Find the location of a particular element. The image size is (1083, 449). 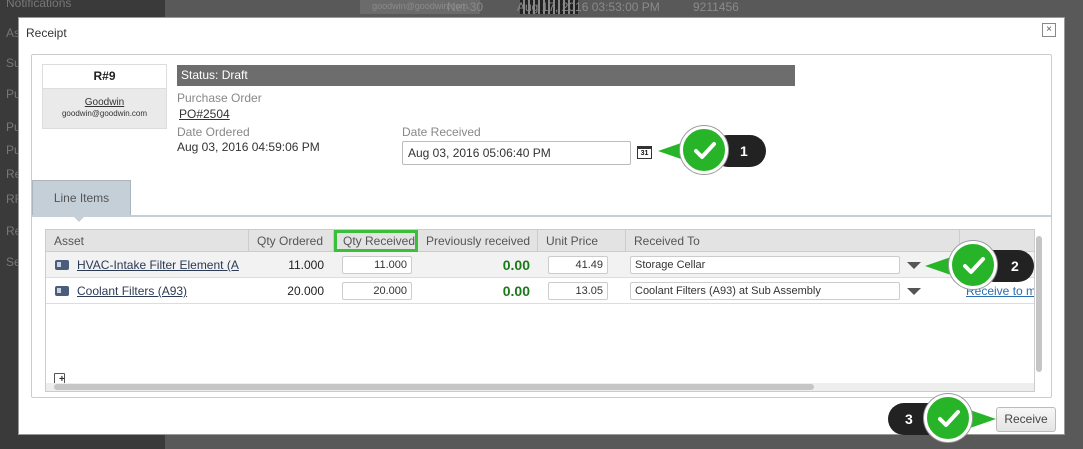

background-terms: Net-30 is located at coordinates (465, 7).